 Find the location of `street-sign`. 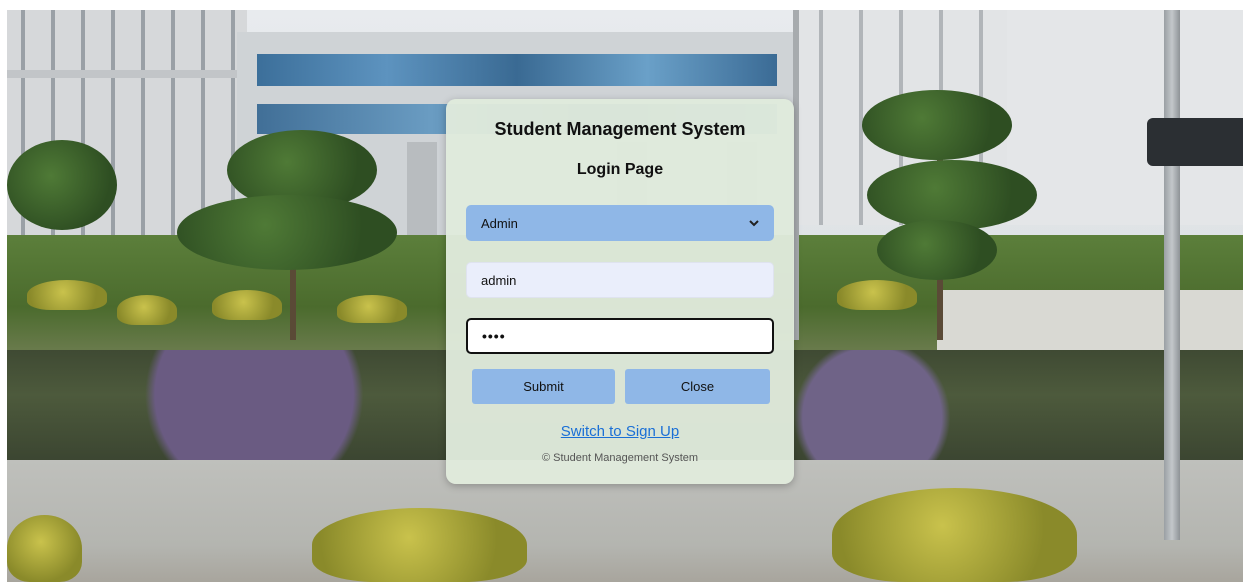

street-sign is located at coordinates (1195, 142).